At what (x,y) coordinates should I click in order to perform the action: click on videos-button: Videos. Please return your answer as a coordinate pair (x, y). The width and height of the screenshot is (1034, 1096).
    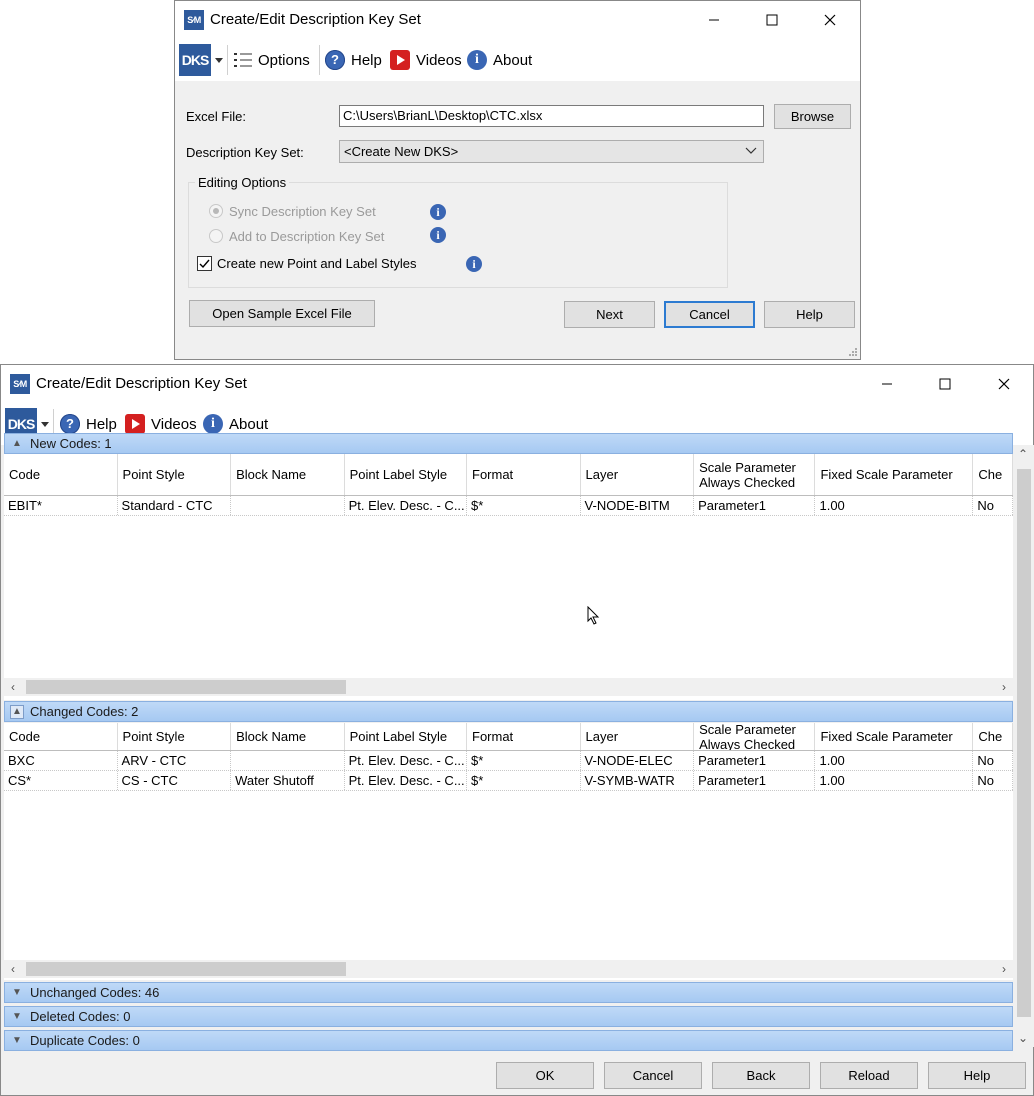
    Looking at the image, I should click on (426, 60).